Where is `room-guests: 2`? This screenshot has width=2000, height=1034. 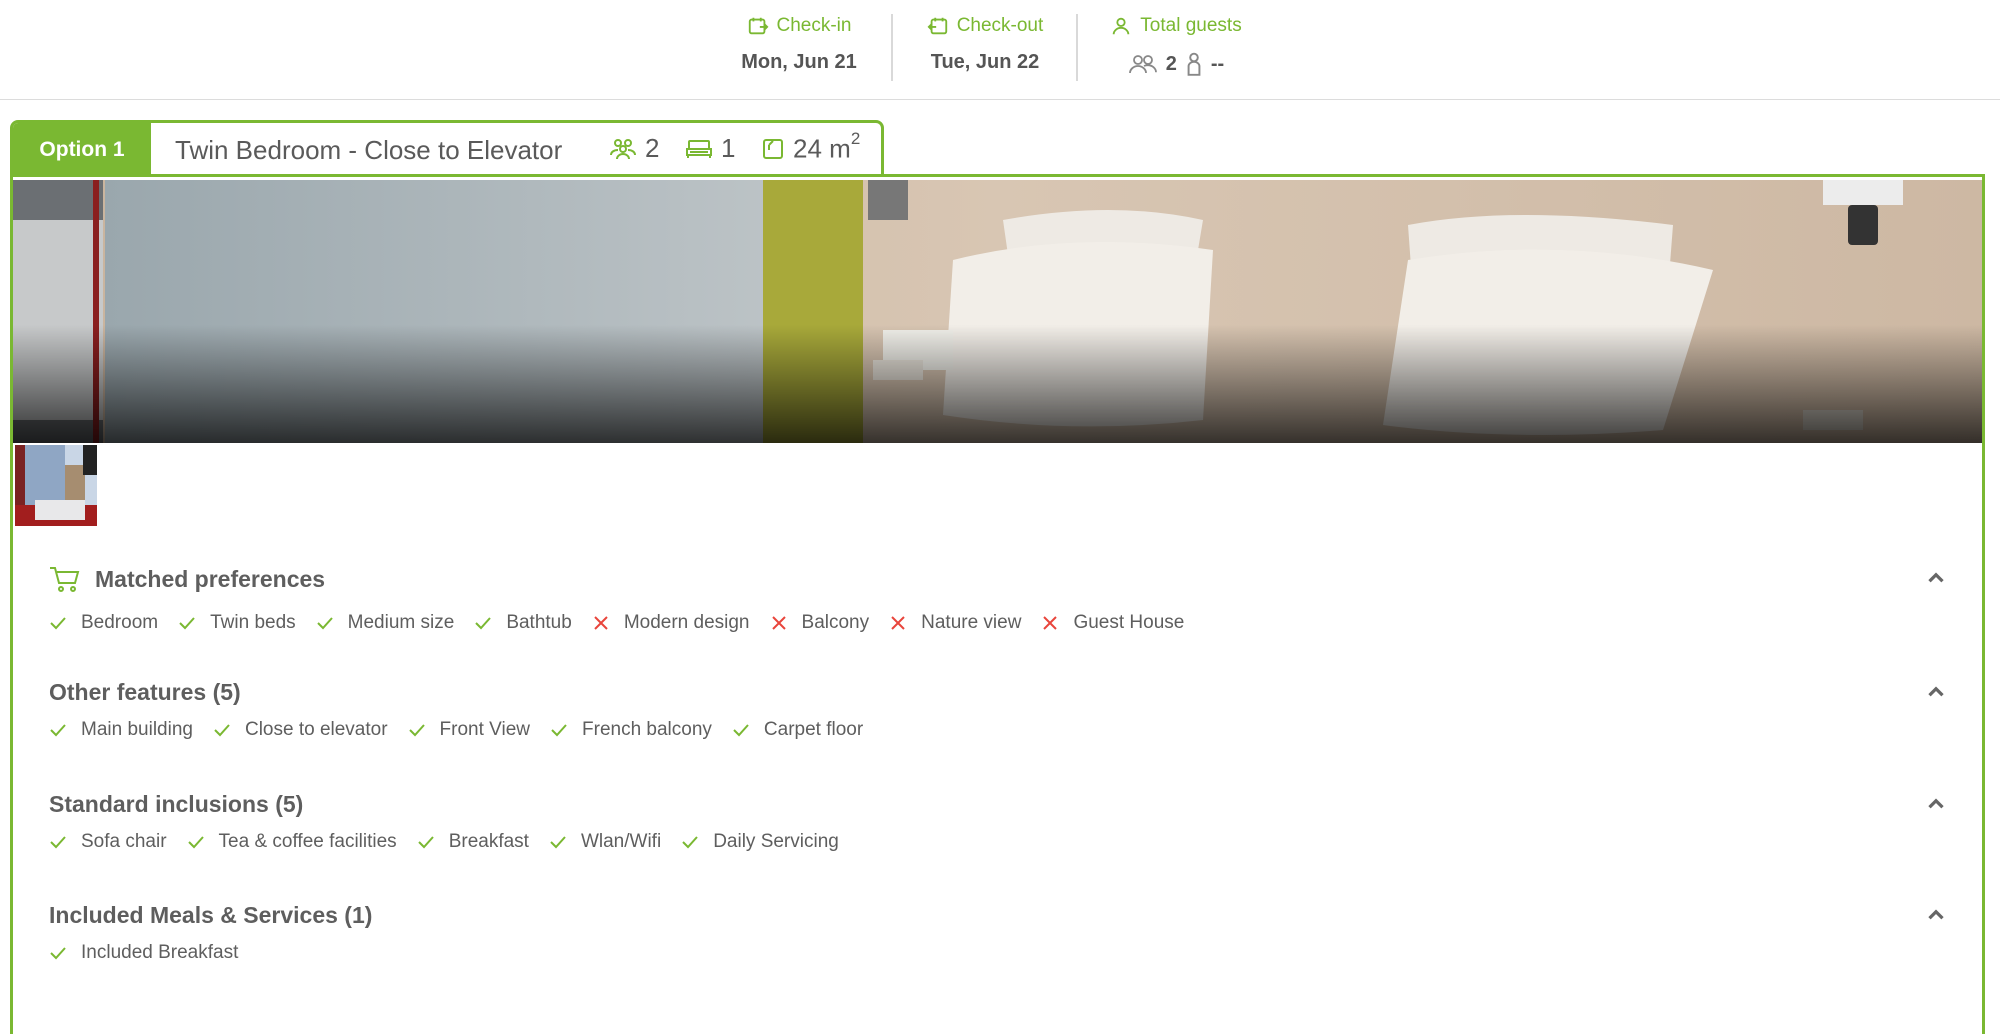 room-guests: 2 is located at coordinates (634, 148).